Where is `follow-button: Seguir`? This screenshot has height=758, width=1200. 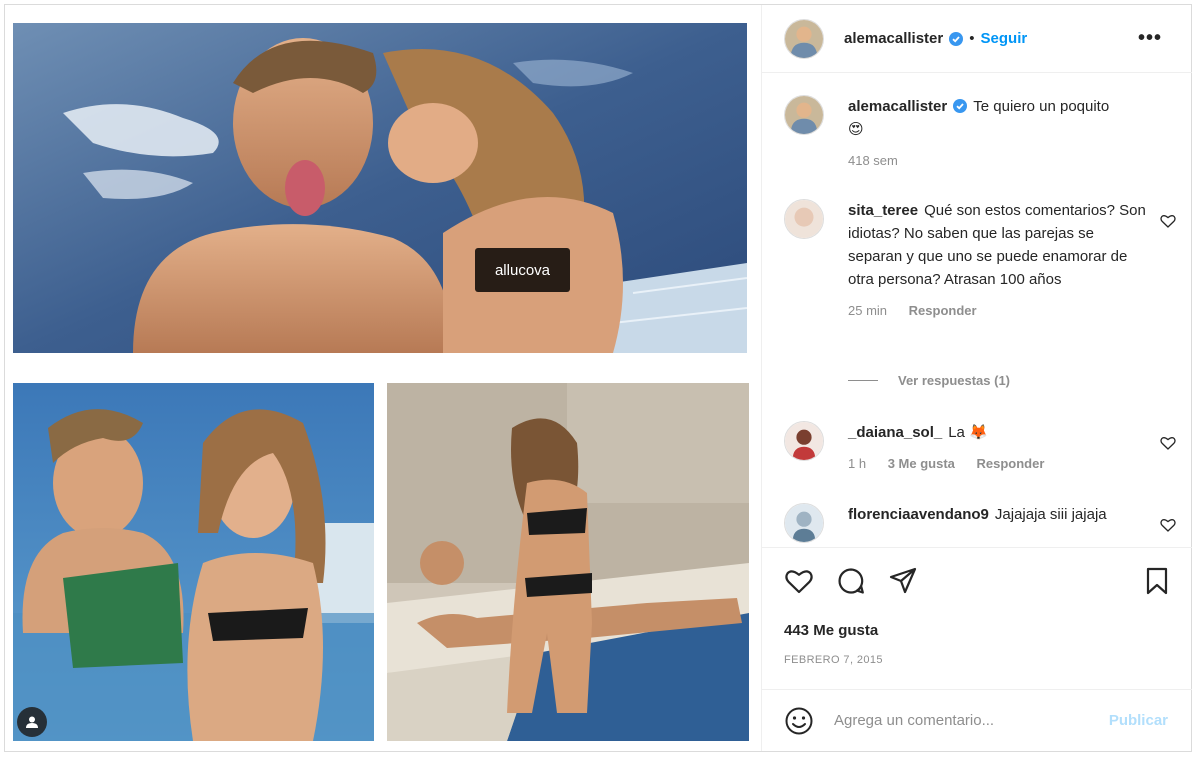 follow-button: Seguir is located at coordinates (1004, 38).